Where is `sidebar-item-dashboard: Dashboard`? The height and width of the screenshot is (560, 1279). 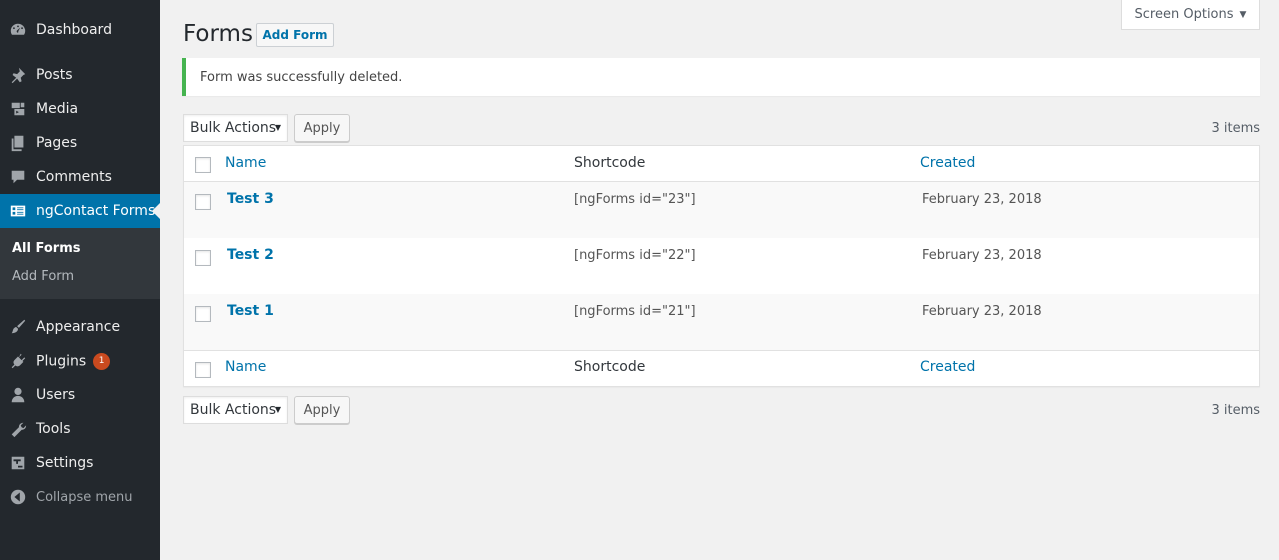
sidebar-item-dashboard: Dashboard is located at coordinates (80, 30).